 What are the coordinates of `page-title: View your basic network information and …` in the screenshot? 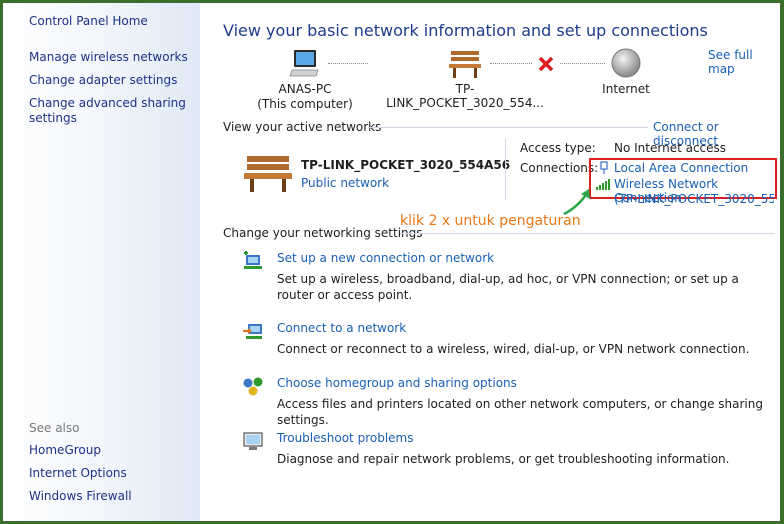 It's located at (465, 30).